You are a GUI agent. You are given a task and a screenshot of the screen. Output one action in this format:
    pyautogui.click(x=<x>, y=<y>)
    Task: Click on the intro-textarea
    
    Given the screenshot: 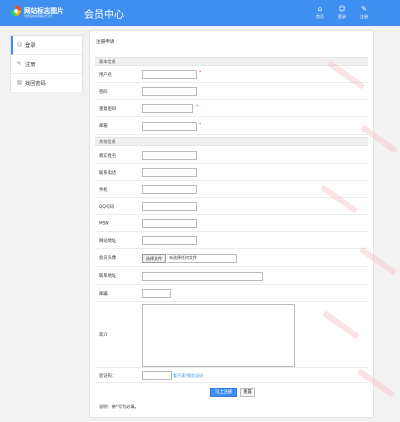 What is the action you would take?
    pyautogui.click(x=218, y=335)
    